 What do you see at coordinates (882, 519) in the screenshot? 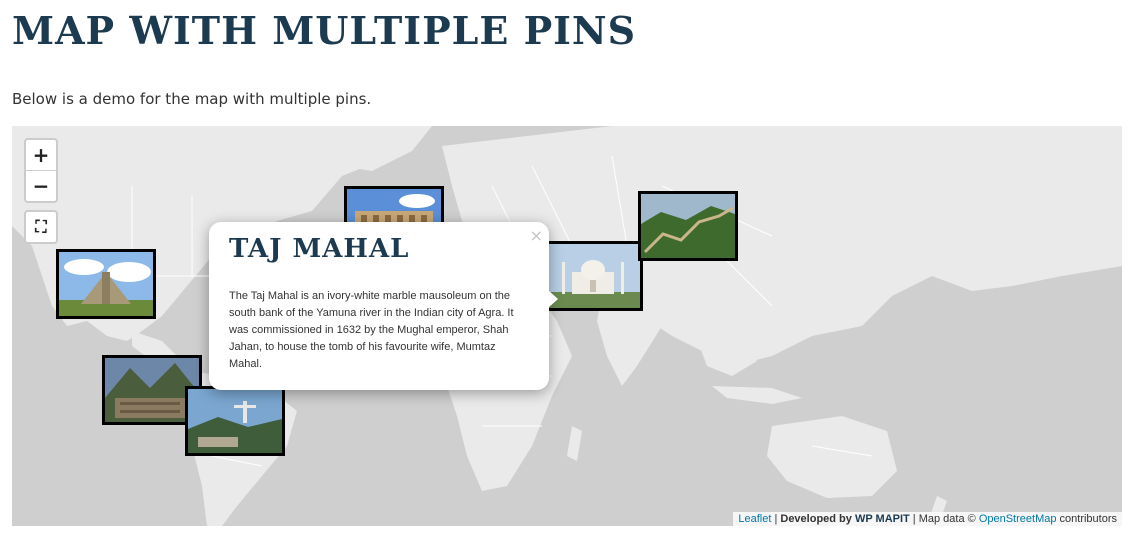
I see `wp-mapit-link: WP MAPIT` at bounding box center [882, 519].